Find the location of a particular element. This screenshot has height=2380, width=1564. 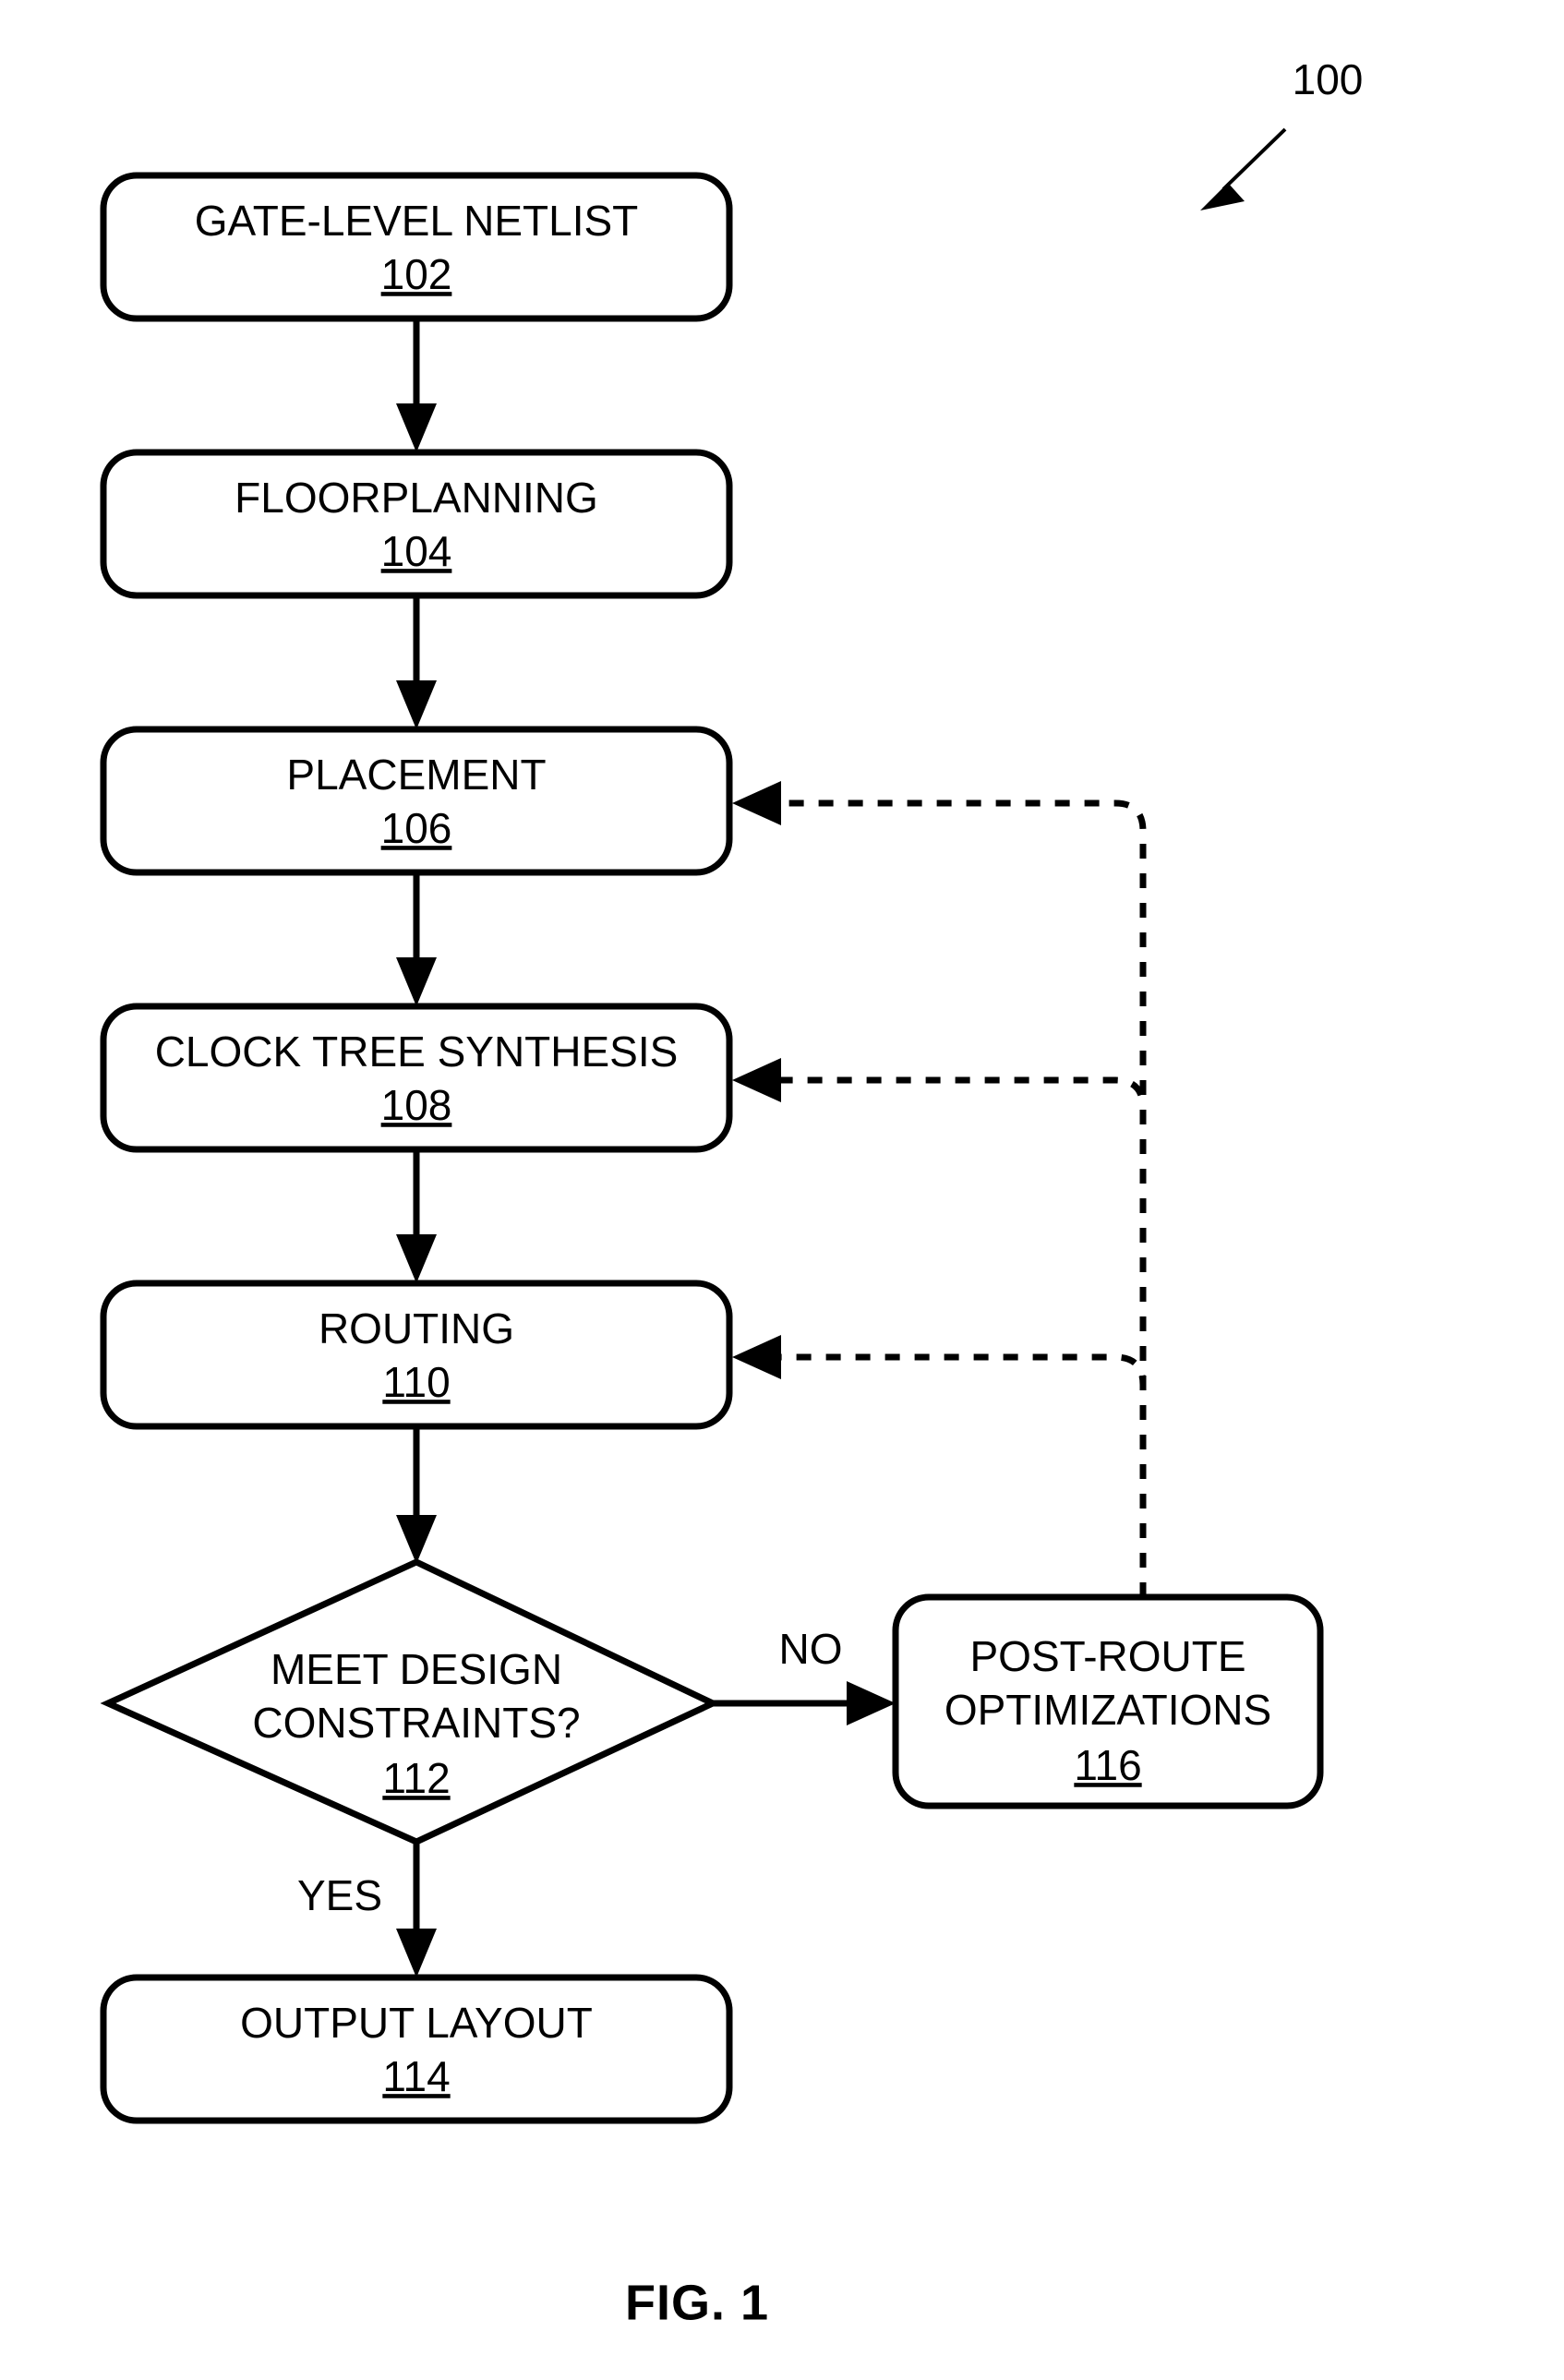

figure-reference-callout is located at coordinates (1243, 168).